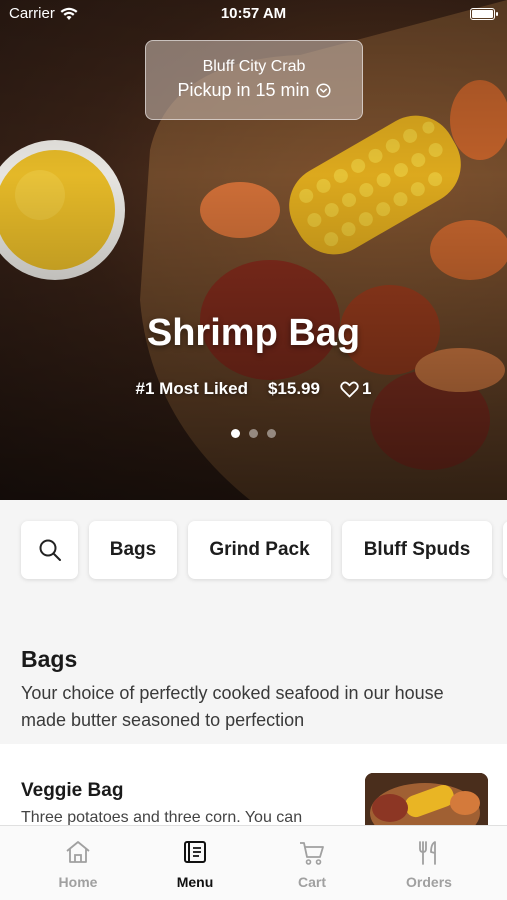 This screenshot has height=900, width=507. Describe the element at coordinates (243, 90) in the screenshot. I see `pickup-time: Pickup in 15 min` at that location.